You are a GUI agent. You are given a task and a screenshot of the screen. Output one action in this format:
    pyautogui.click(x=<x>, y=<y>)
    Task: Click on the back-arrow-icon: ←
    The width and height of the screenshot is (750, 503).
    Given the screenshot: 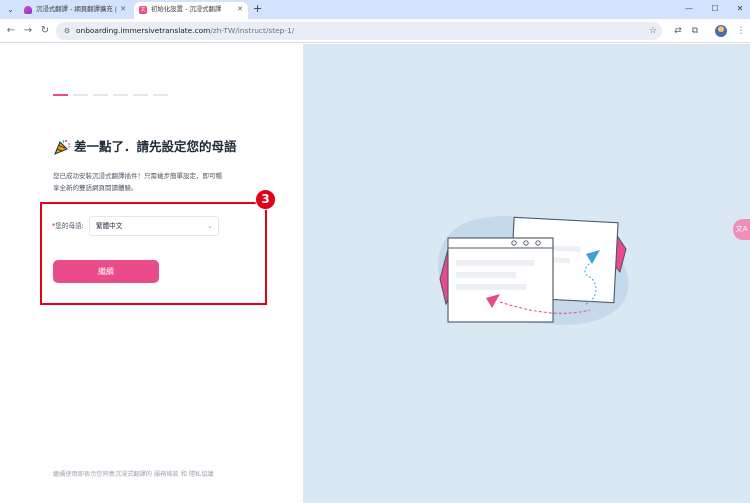 What is the action you would take?
    pyautogui.click(x=11, y=31)
    